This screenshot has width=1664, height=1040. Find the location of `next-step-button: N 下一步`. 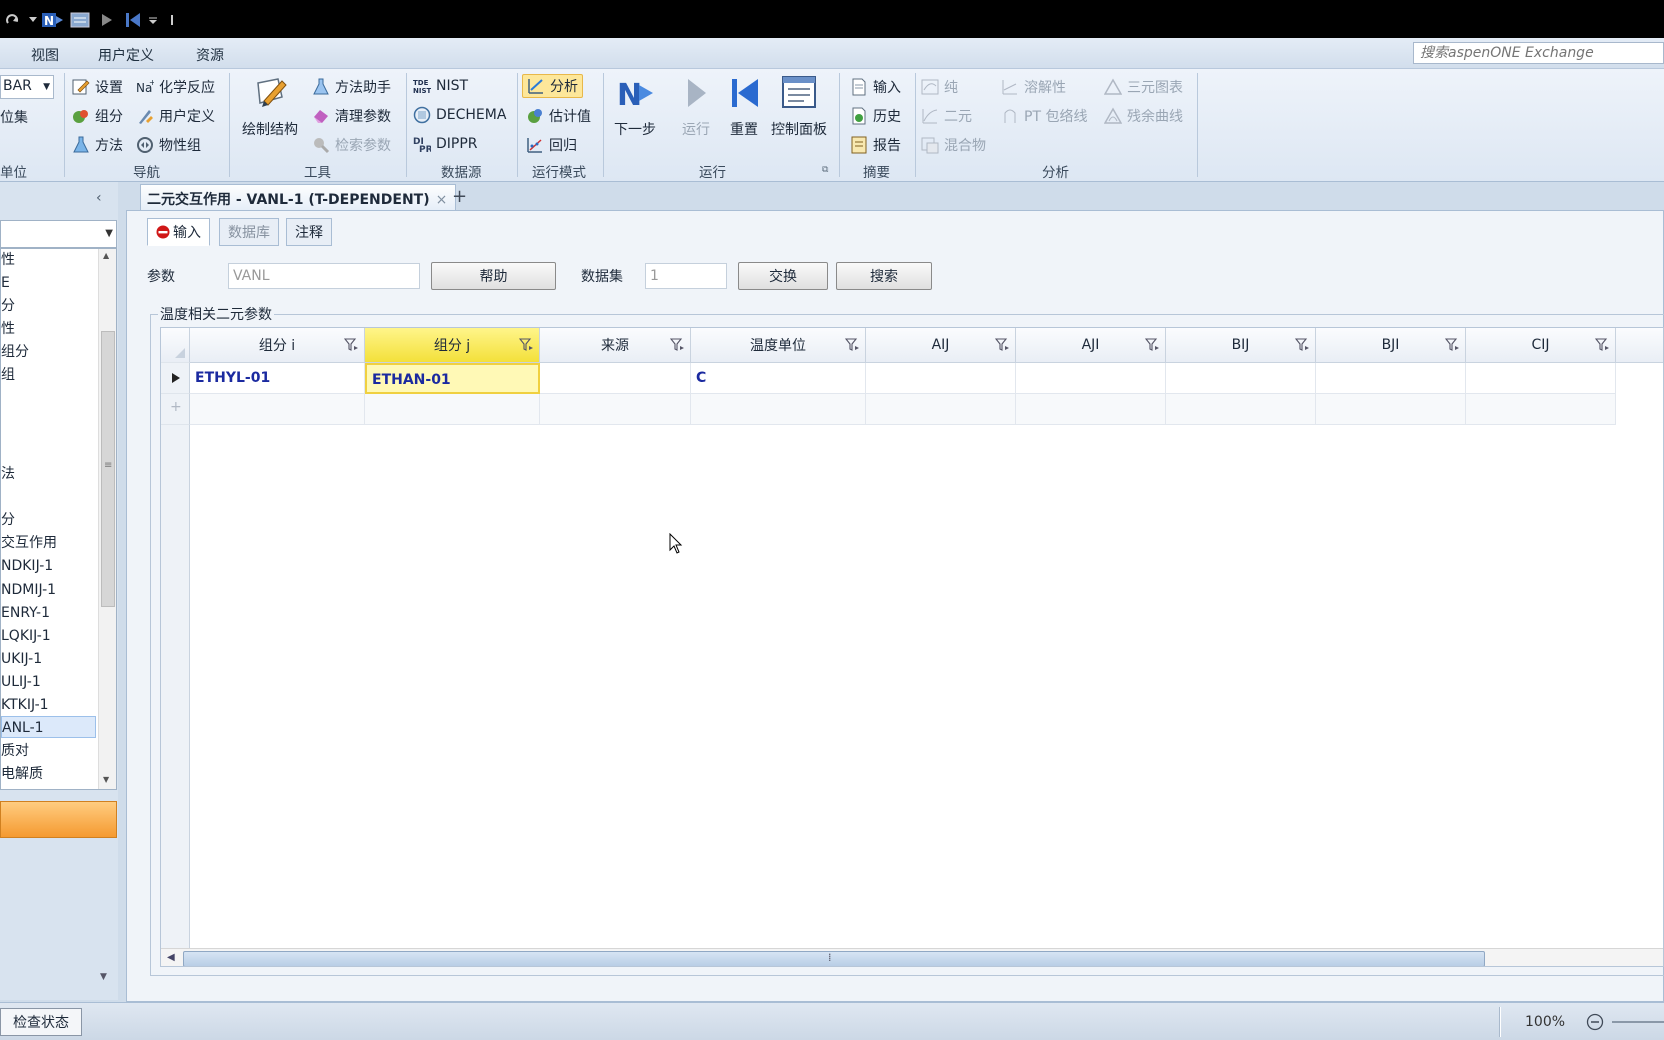

next-step-button: N 下一步 is located at coordinates (635, 106).